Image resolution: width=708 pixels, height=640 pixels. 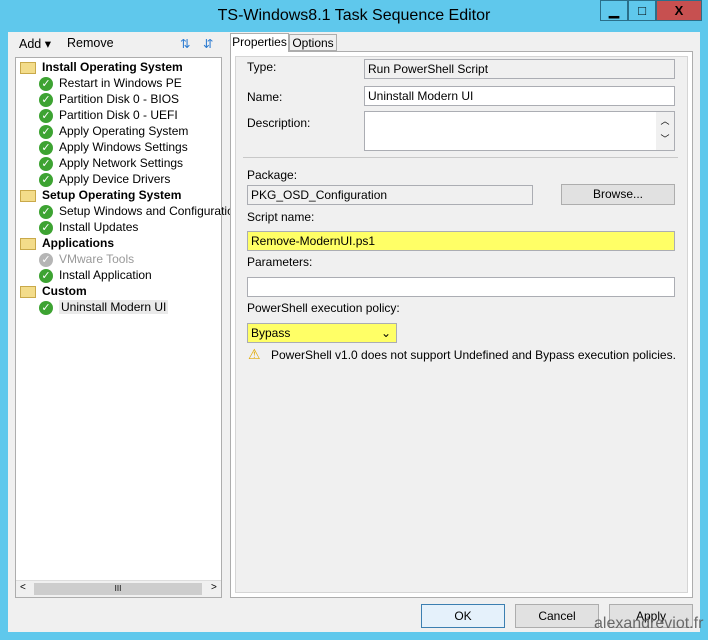 What do you see at coordinates (118, 115) in the screenshot?
I see `tree-item-label: Partition Disk 0 - UEFI` at bounding box center [118, 115].